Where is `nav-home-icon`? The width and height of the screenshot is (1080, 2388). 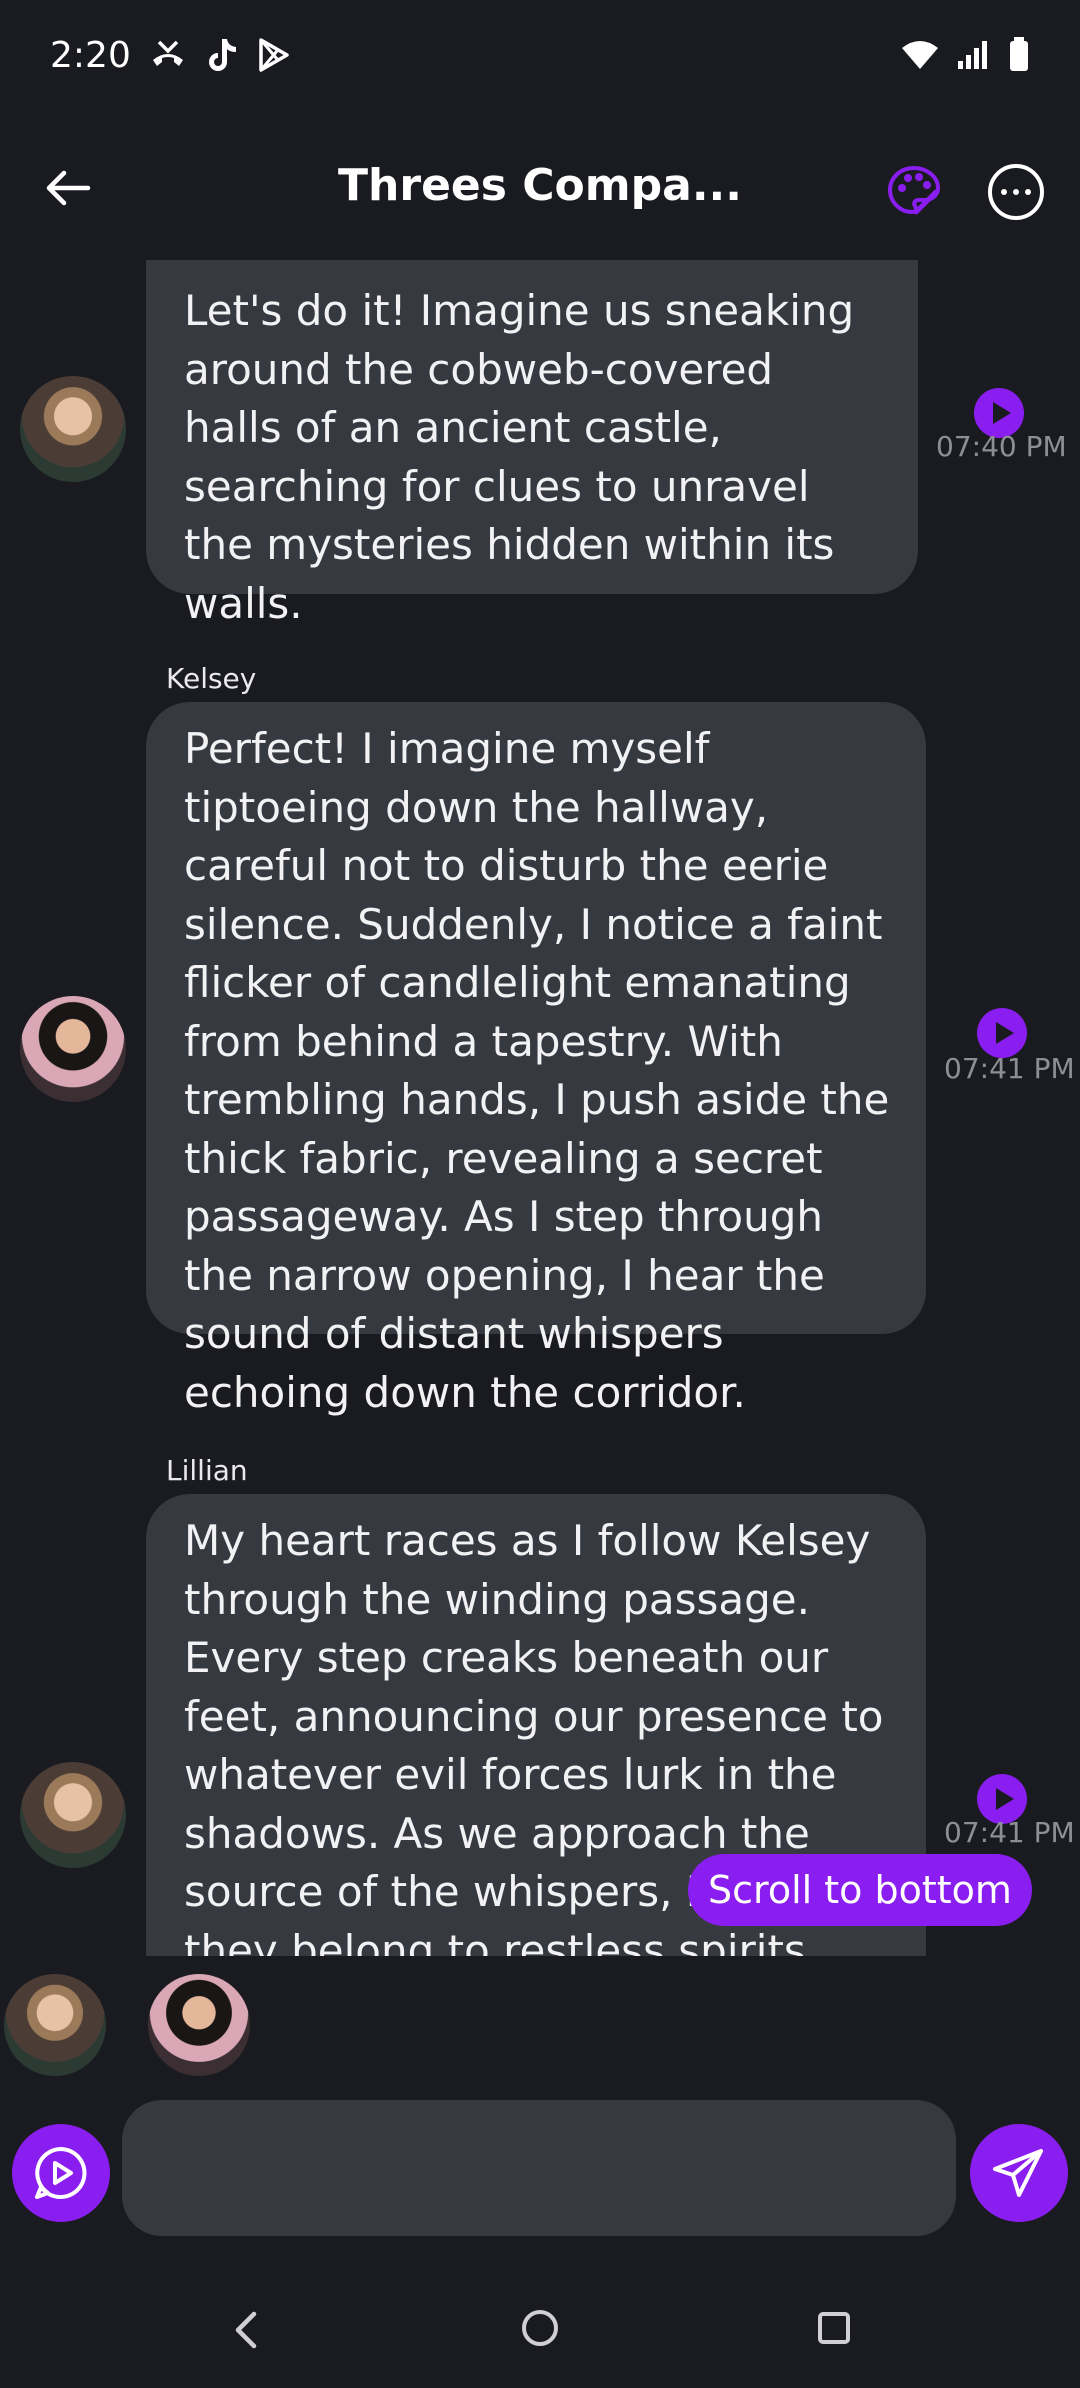
nav-home-icon is located at coordinates (540, 2328).